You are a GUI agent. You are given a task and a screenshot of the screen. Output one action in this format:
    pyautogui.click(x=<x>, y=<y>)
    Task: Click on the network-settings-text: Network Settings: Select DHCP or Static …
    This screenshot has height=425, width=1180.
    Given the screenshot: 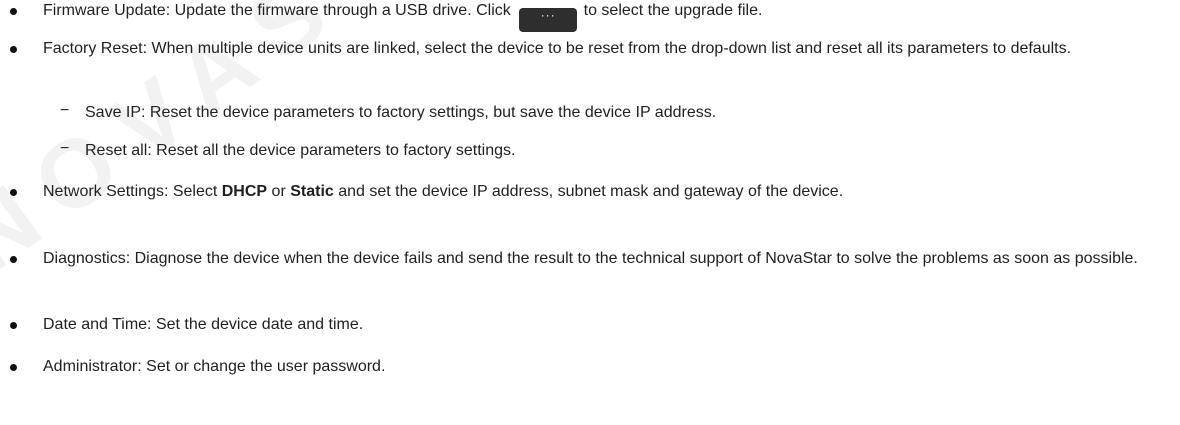 What is the action you would take?
    pyautogui.click(x=443, y=191)
    